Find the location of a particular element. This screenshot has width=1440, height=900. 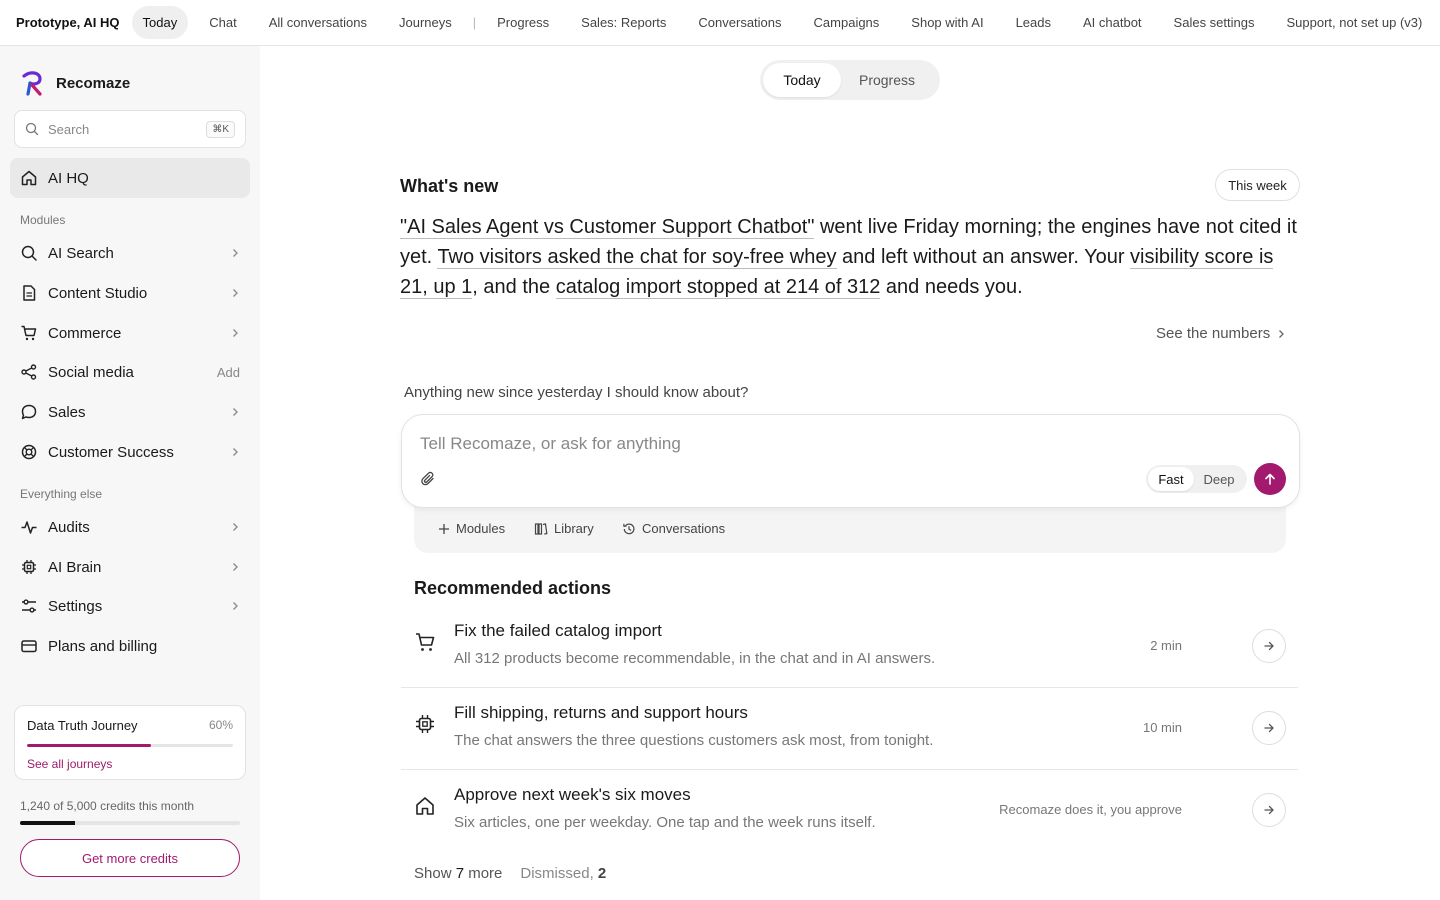

paperclip-icon is located at coordinates (428, 479).